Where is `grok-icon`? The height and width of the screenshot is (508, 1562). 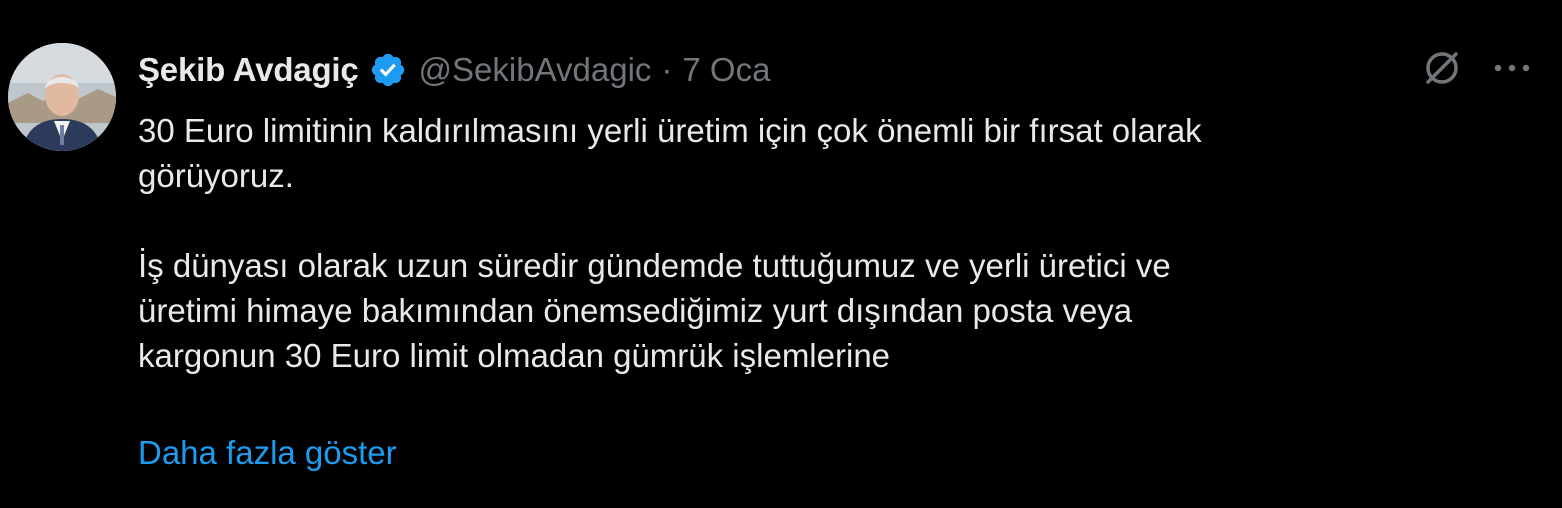
grok-icon is located at coordinates (1442, 70).